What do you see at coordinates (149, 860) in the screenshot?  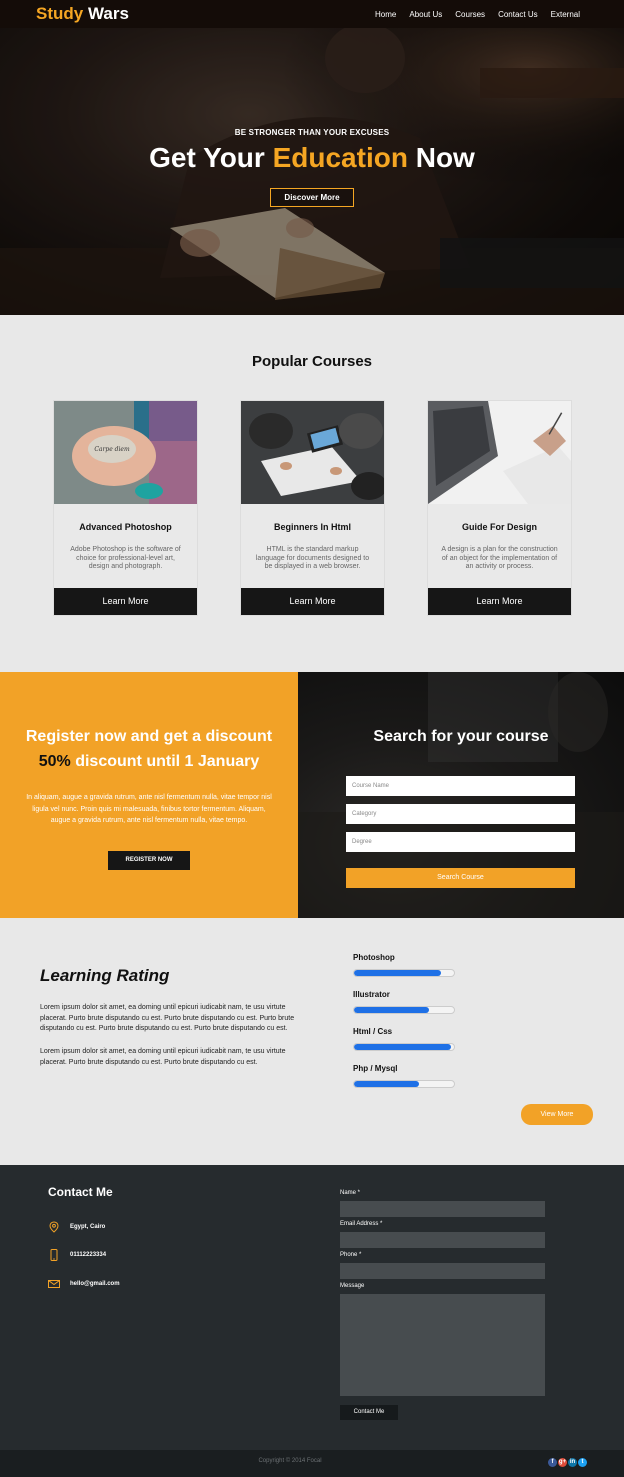 I see `register-now-button: REGISTER NOW` at bounding box center [149, 860].